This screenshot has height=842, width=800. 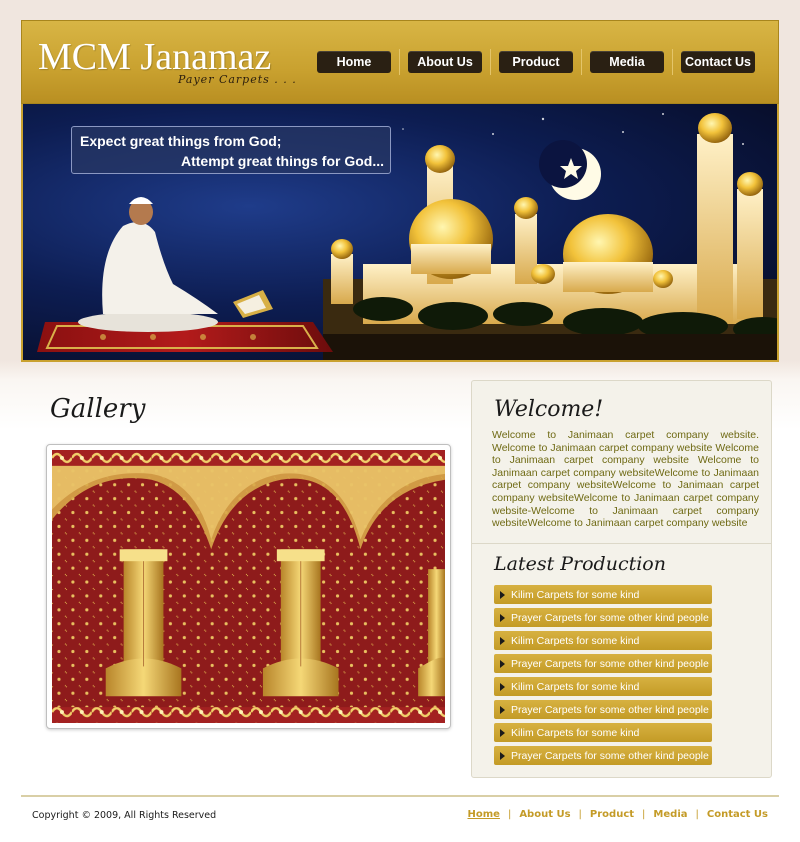 I want to click on nav-contact-us: Contact Us, so click(x=718, y=62).